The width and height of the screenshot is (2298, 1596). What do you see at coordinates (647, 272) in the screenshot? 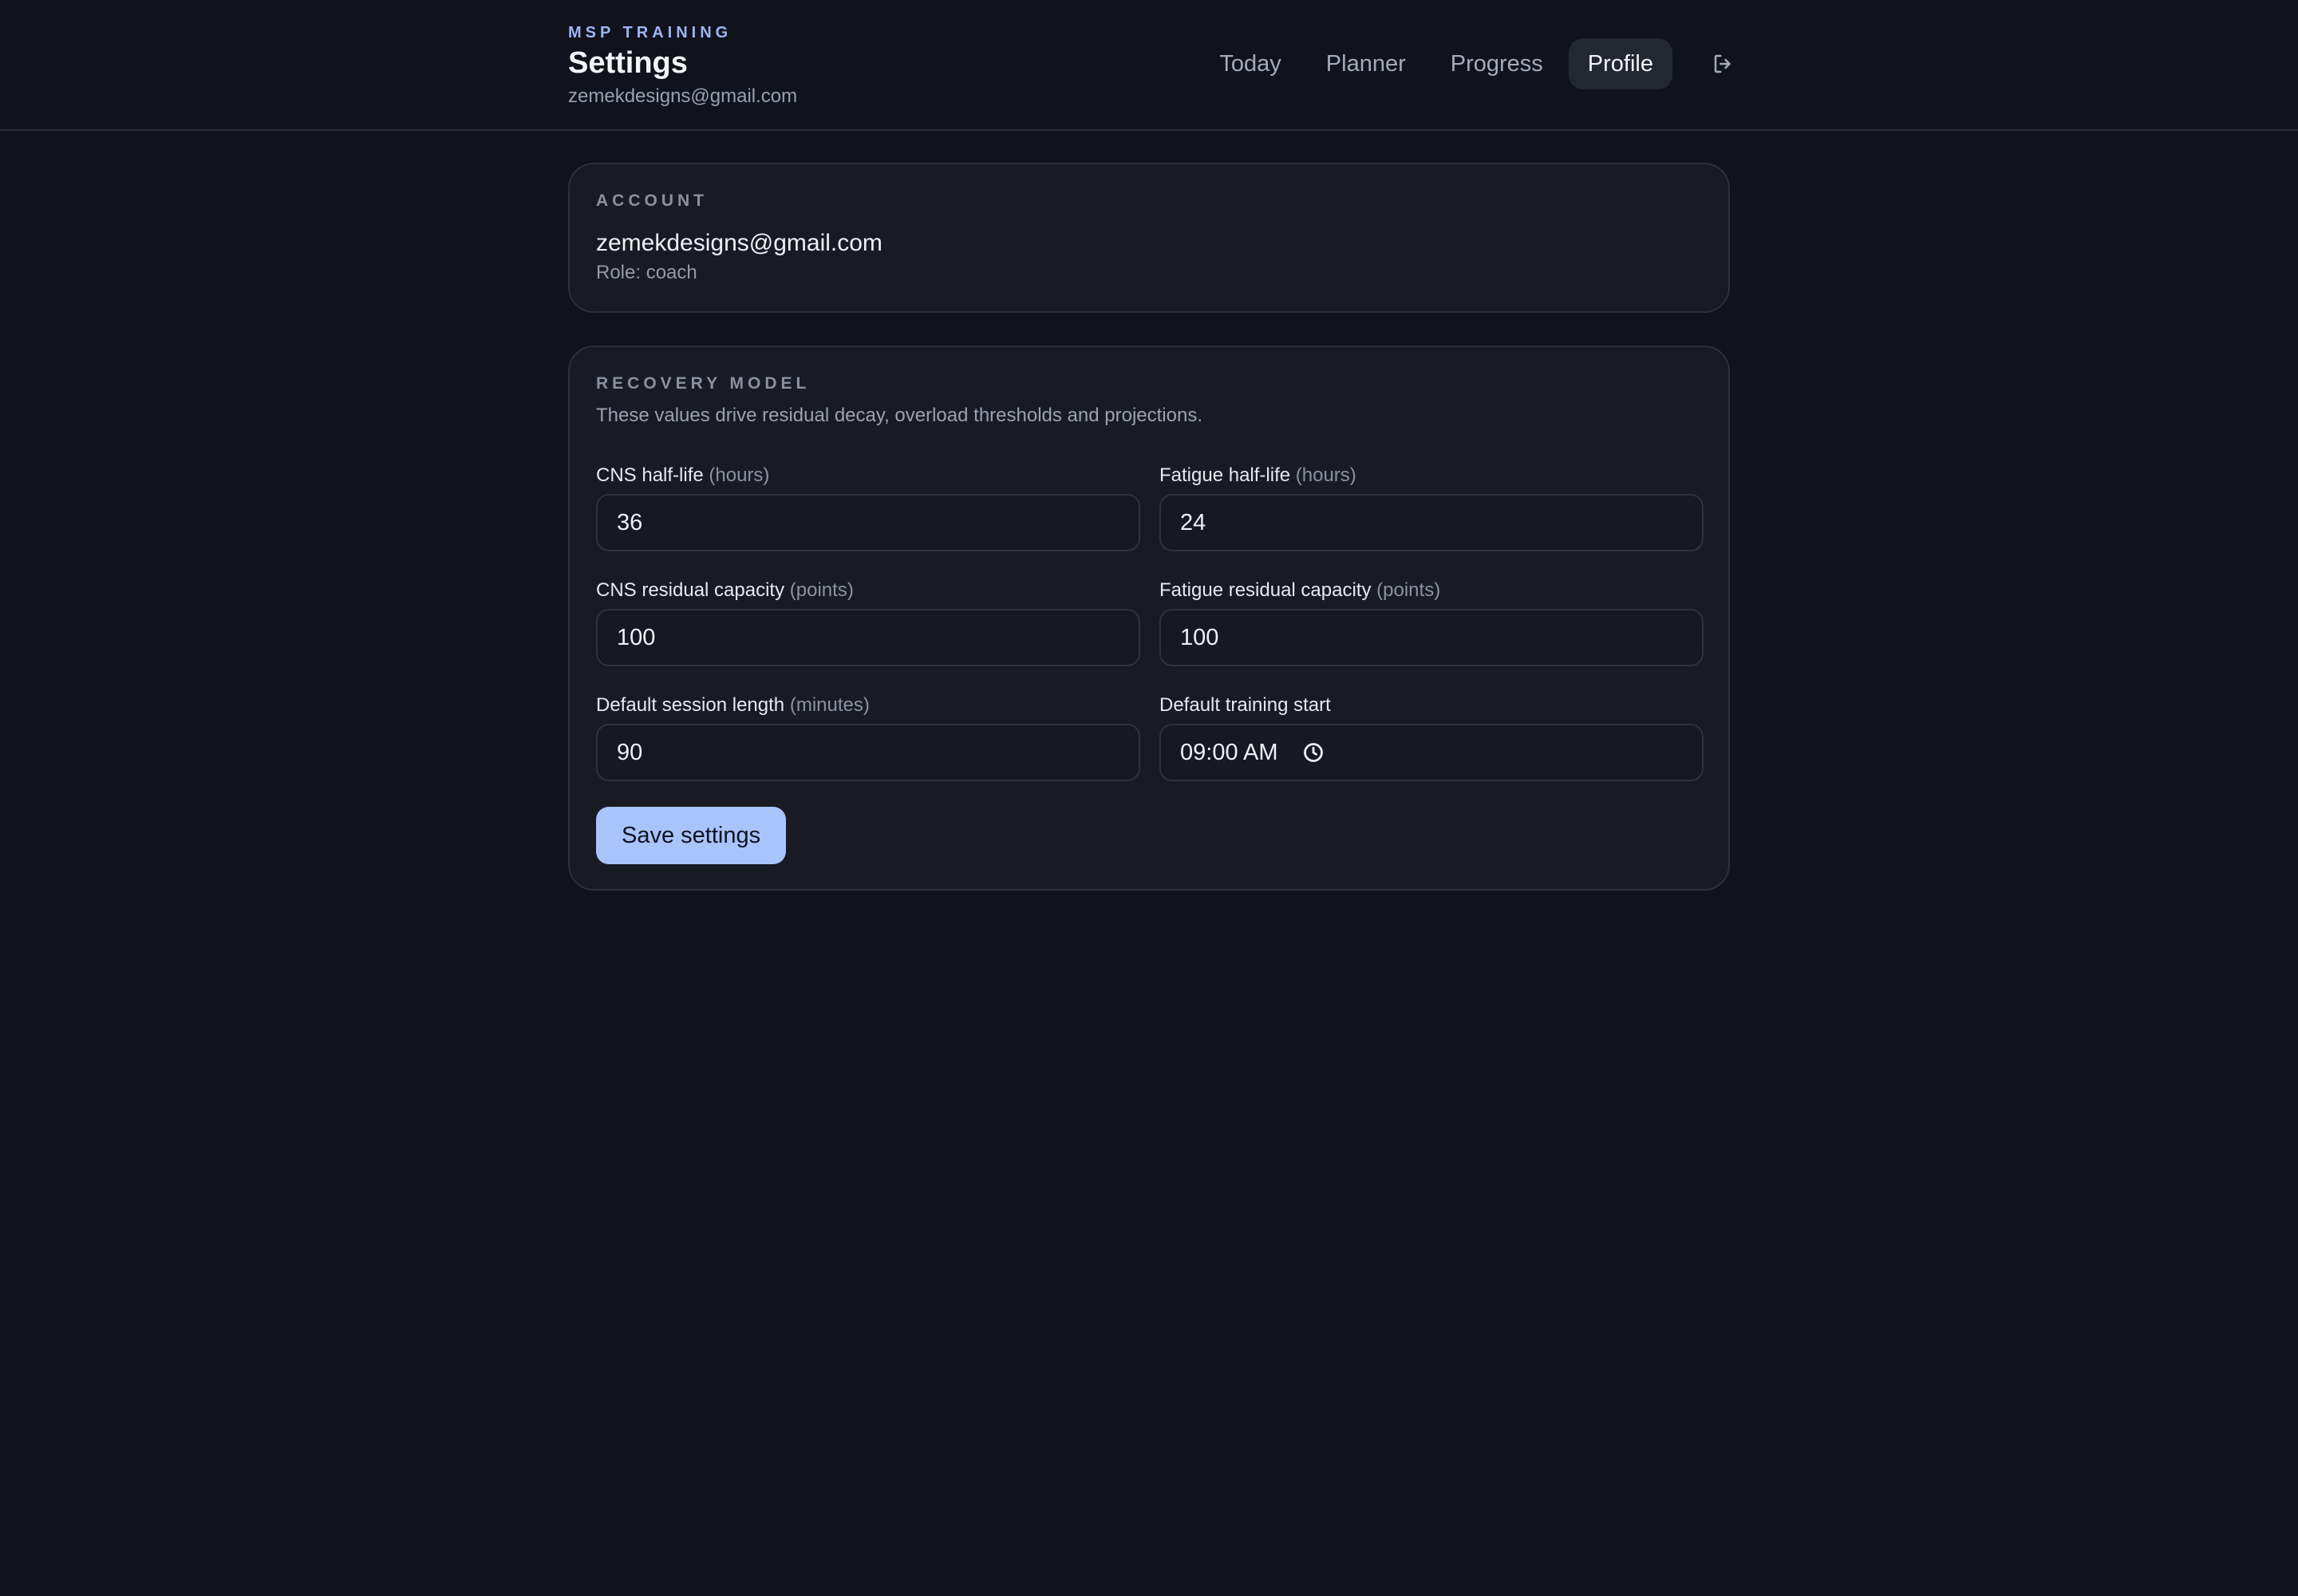
I see `account-role: Role: coach` at bounding box center [647, 272].